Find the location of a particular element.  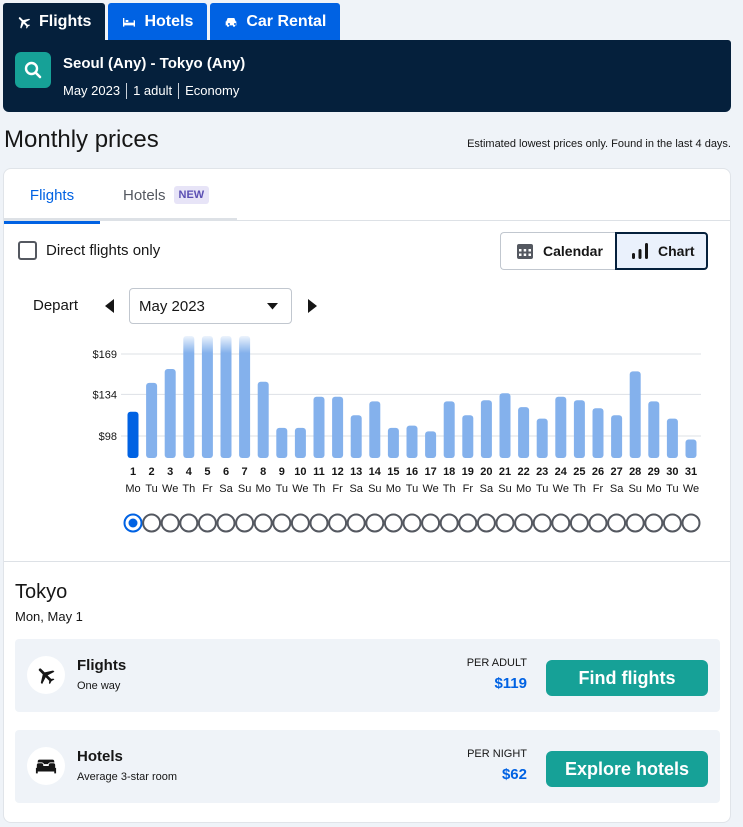

new-badge: NEW is located at coordinates (191, 195).